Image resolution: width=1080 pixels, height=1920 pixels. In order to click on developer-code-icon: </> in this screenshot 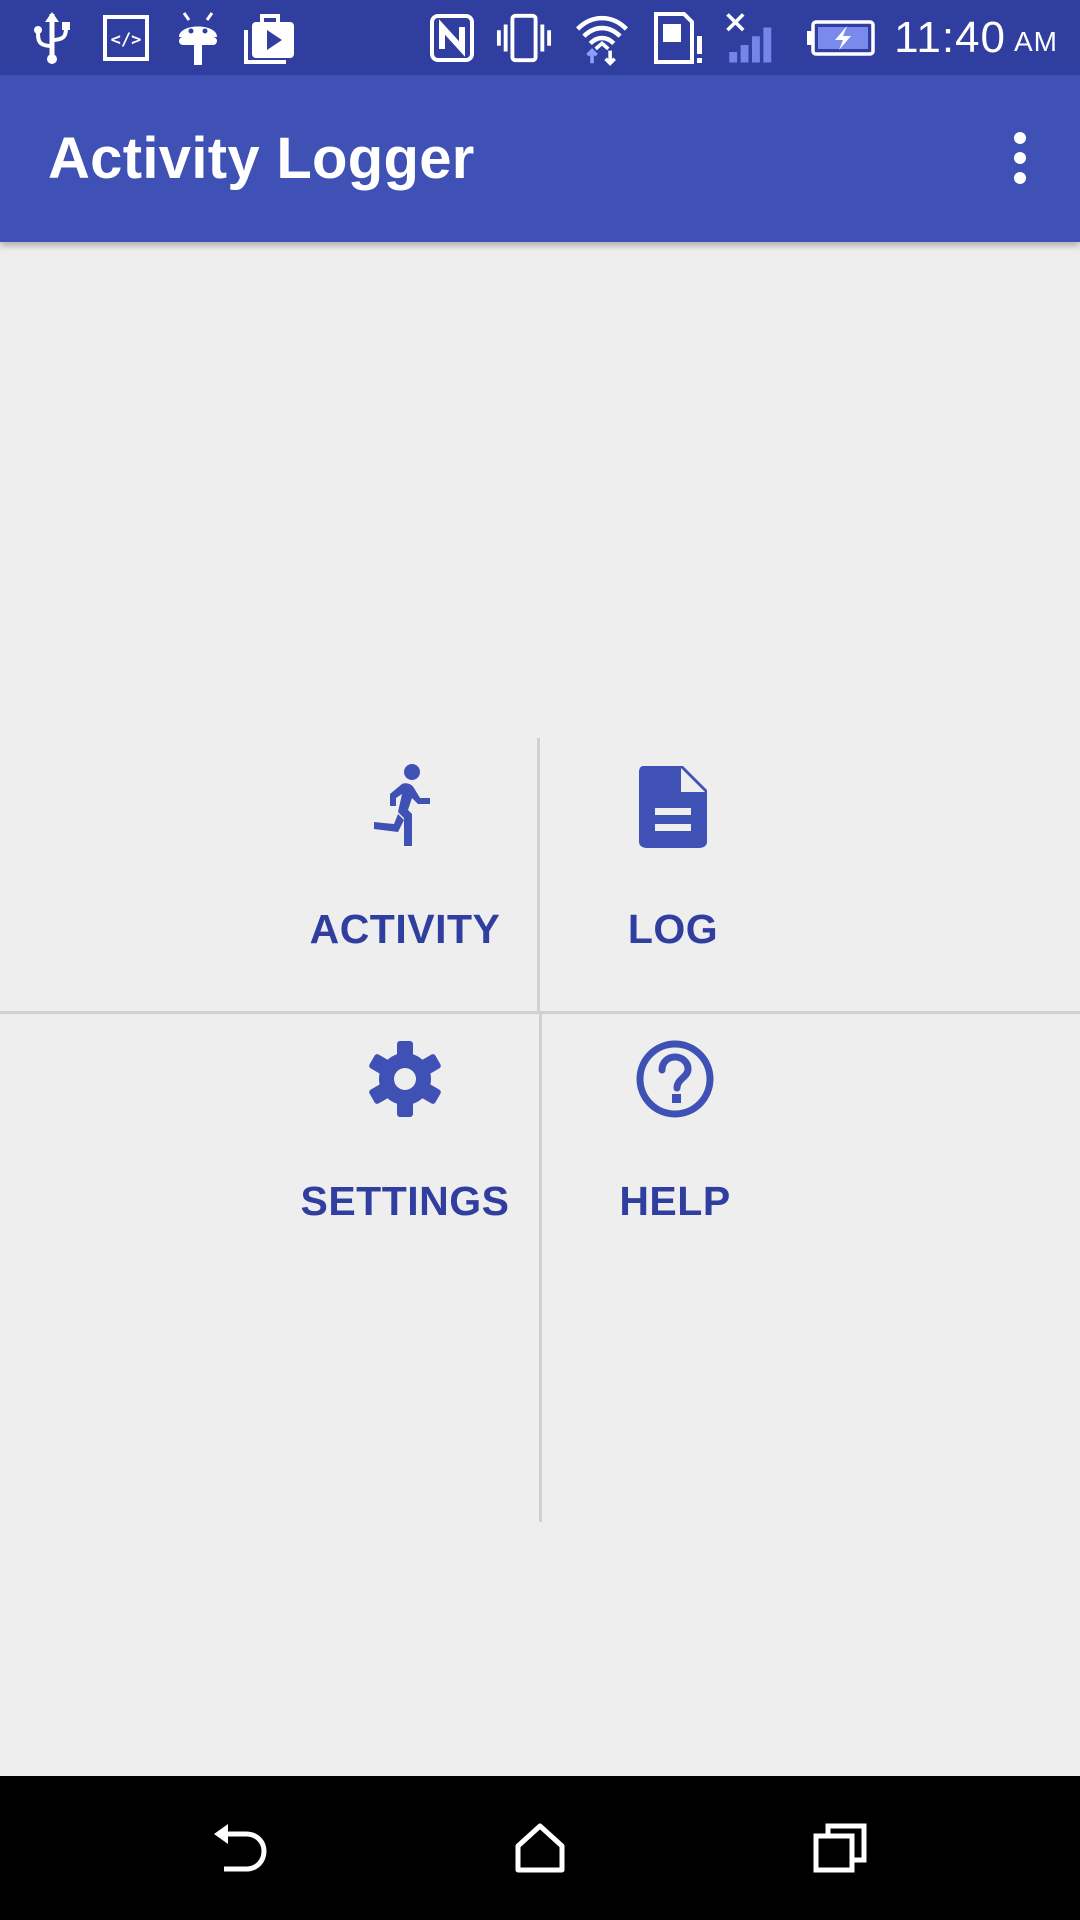, I will do `click(126, 38)`.